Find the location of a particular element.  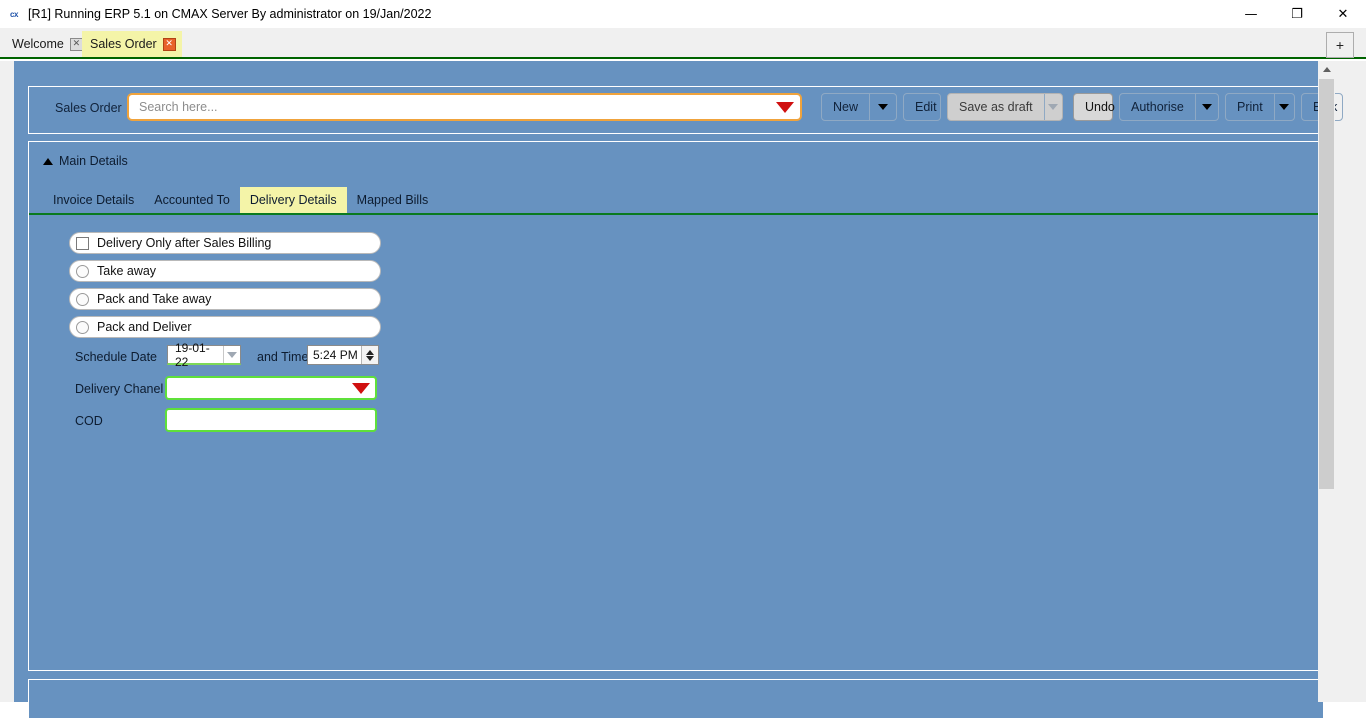

window-controls: — ❐ ✕ is located at coordinates (1297, 14).